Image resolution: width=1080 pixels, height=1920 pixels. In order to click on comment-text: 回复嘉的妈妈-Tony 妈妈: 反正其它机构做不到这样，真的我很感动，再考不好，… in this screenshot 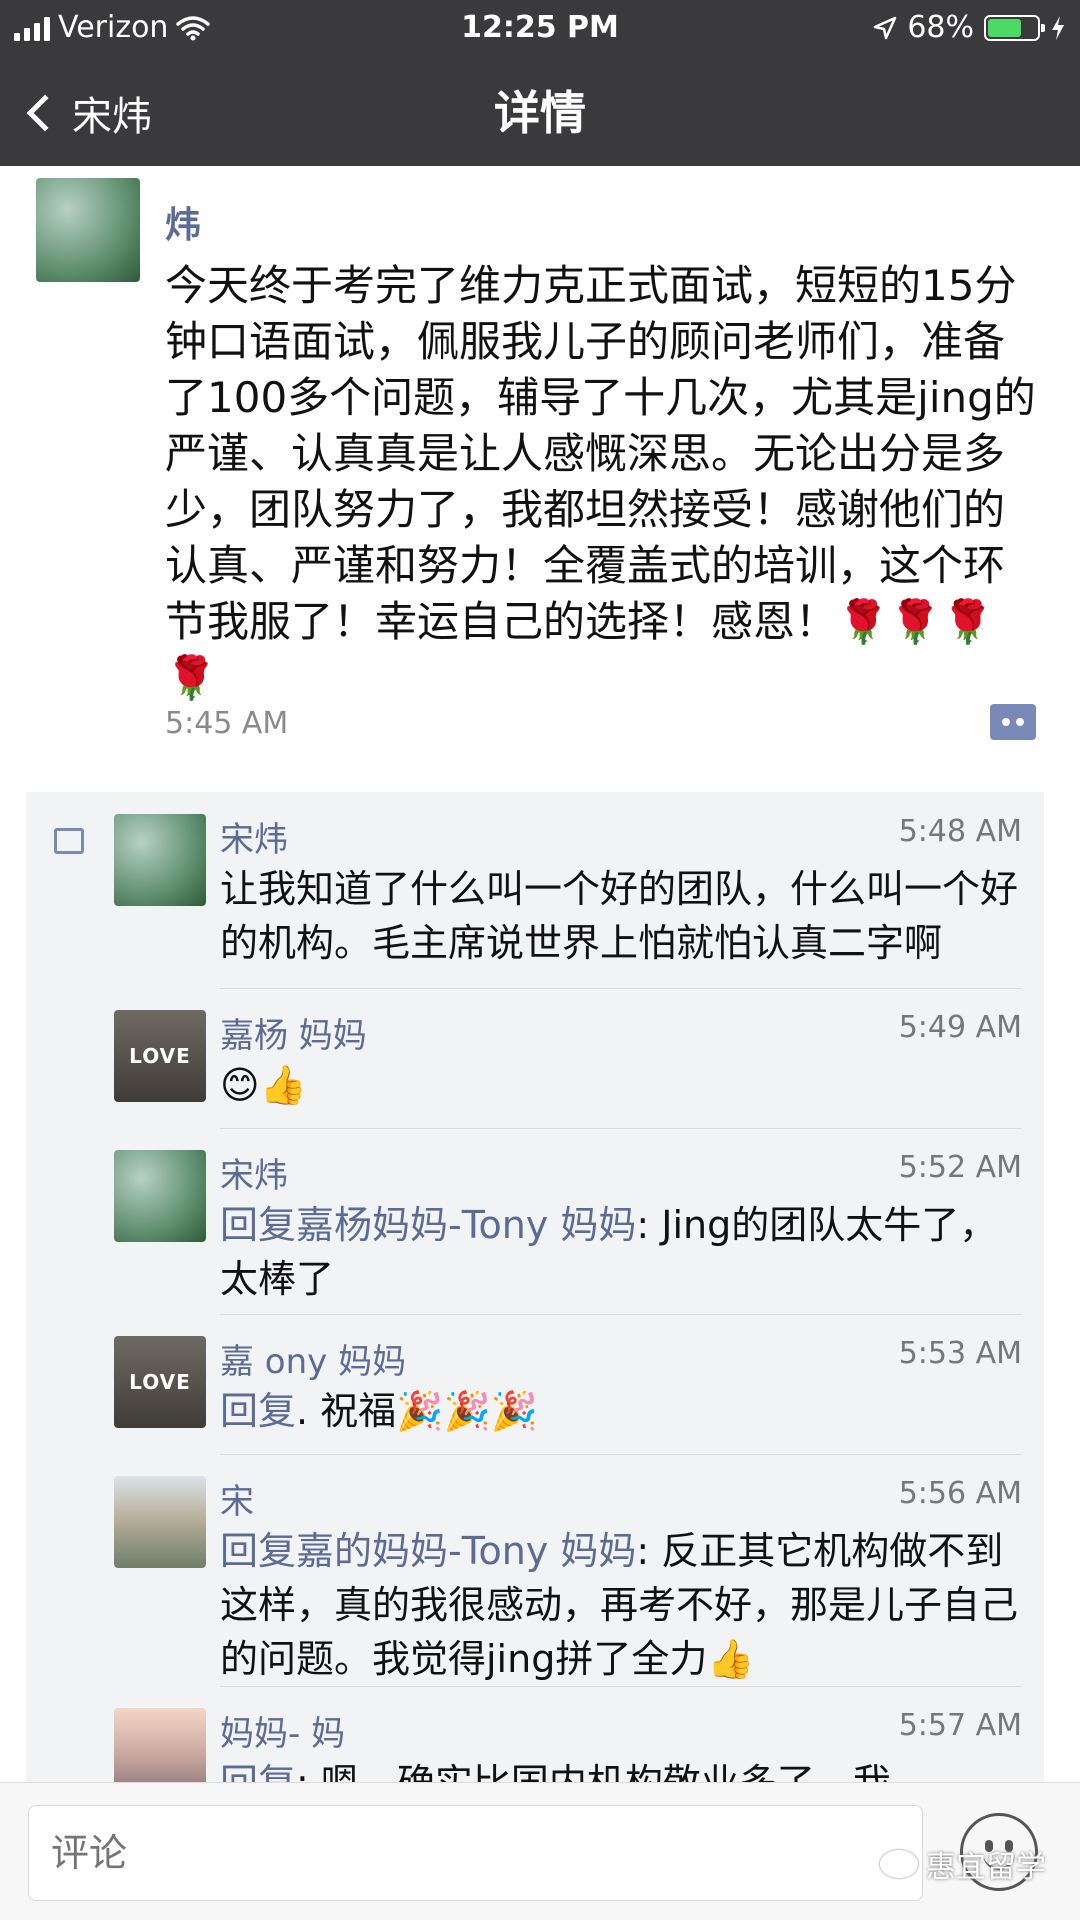, I will do `click(625, 1605)`.